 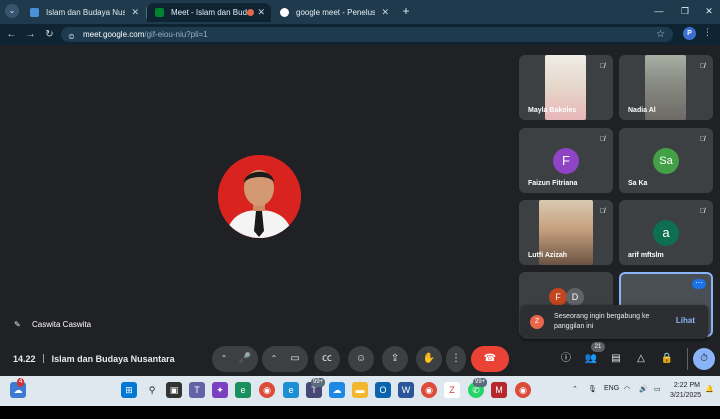 What do you see at coordinates (687, 359) in the screenshot?
I see `divider` at bounding box center [687, 359].